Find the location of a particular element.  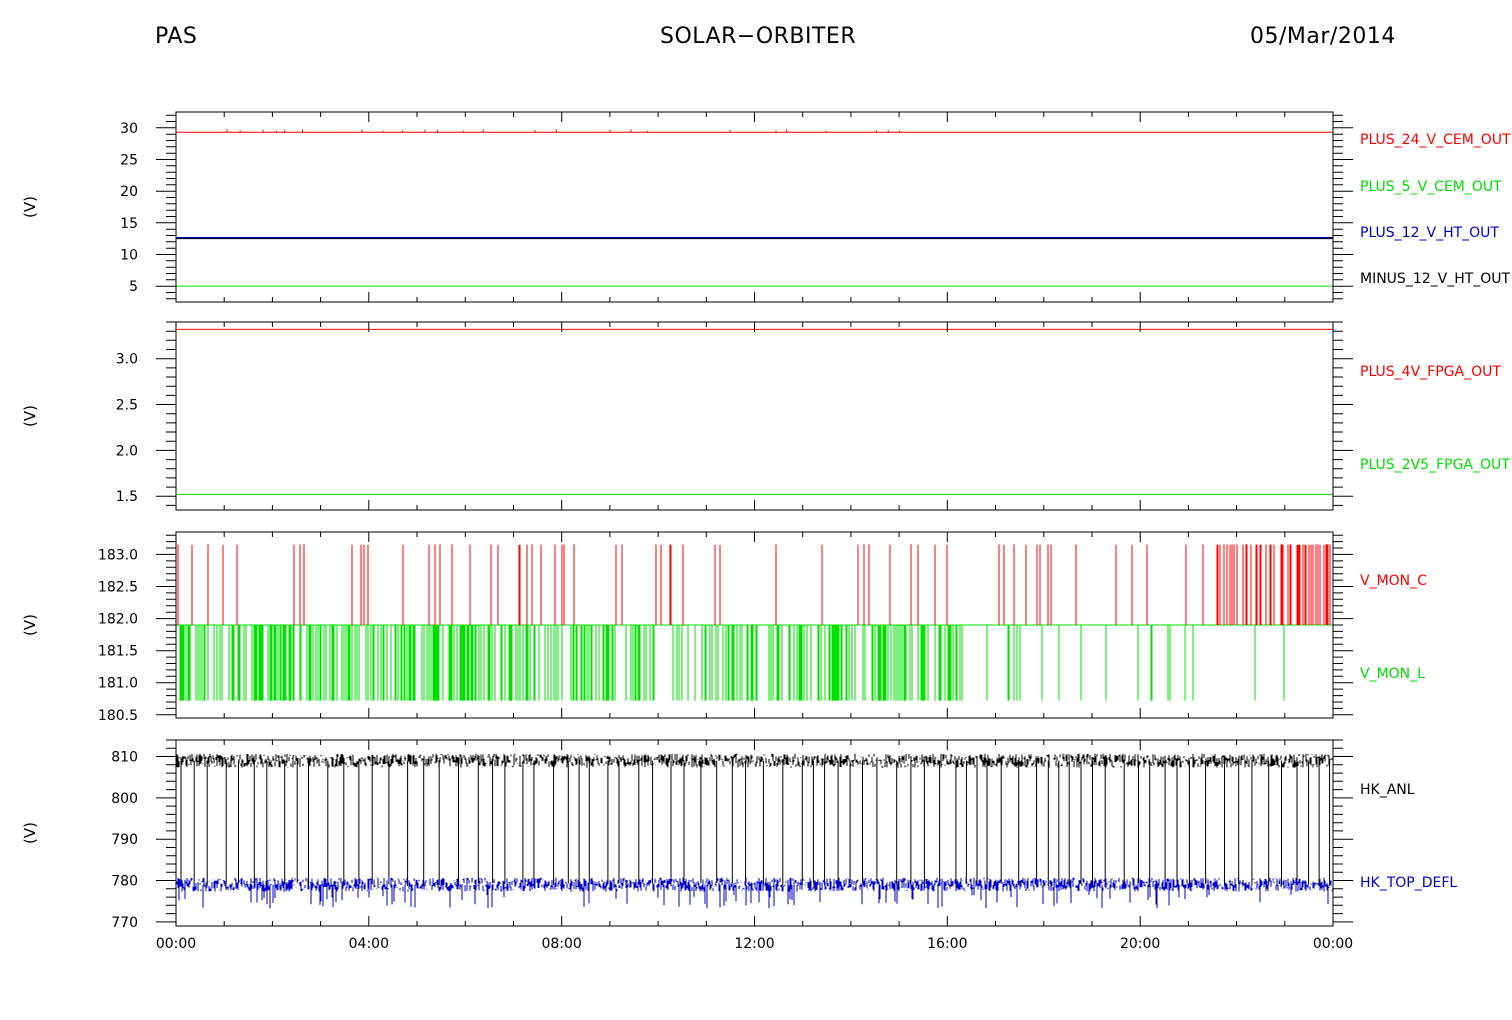

y-tick-label: 25 is located at coordinates (129, 161).